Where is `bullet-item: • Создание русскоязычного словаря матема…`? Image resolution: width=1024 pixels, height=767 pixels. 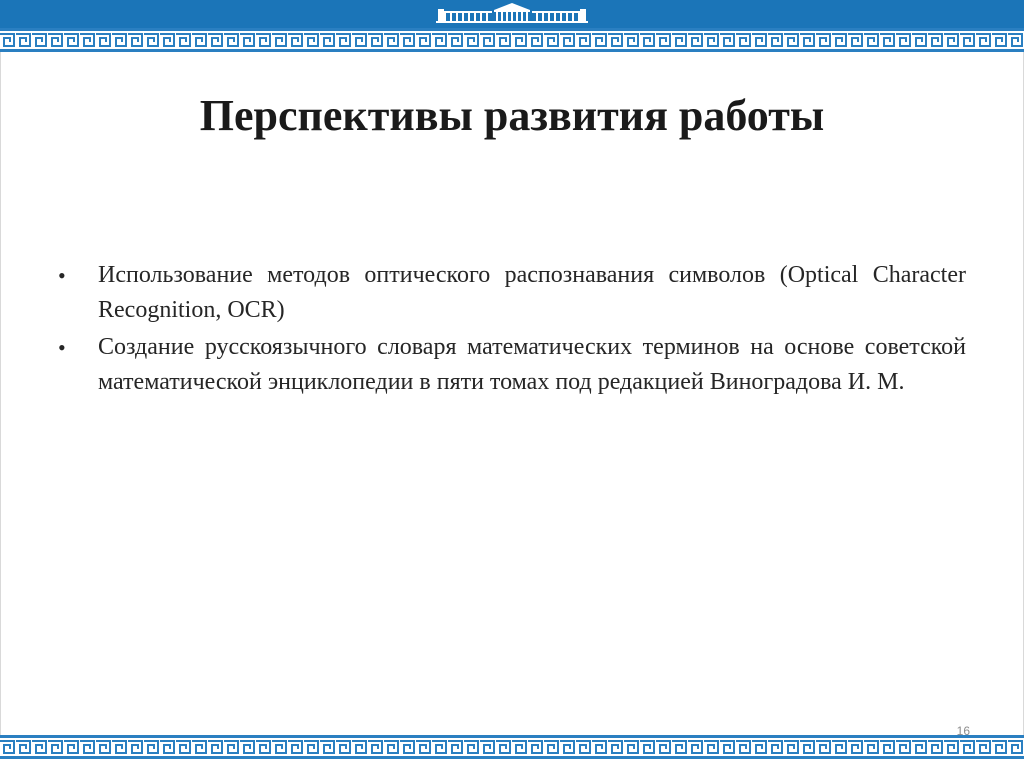 bullet-item: • Создание русскоязычного словаря матема… is located at coordinates (511, 365).